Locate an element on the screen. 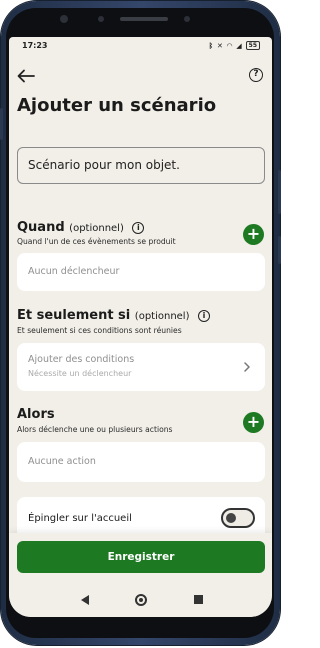 Image resolution: width=320 pixels, height=648 pixels. scenario-name-input: Scénario pour mon objet. is located at coordinates (141, 165).